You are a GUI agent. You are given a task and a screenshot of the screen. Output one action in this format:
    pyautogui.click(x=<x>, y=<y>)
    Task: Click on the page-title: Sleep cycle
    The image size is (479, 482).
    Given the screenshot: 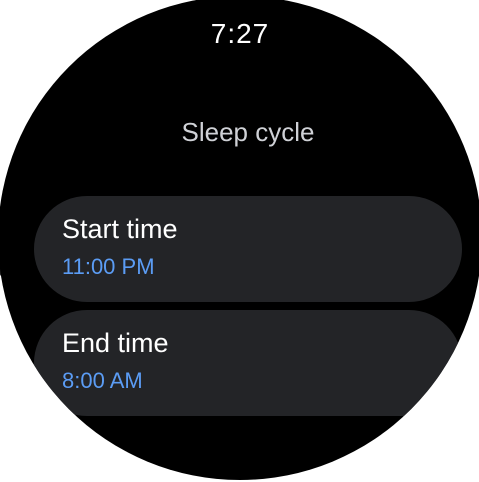 What is the action you would take?
    pyautogui.click(x=248, y=132)
    